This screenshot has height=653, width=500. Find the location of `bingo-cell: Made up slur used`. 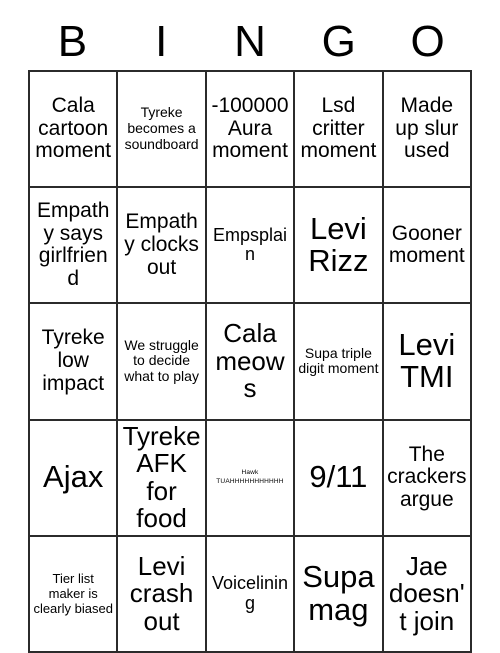

bingo-cell: Made up slur used is located at coordinates (427, 130).